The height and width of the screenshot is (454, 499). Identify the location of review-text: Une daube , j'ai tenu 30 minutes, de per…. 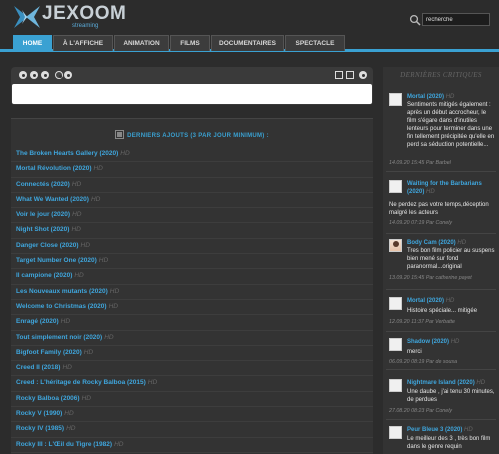
(452, 396).